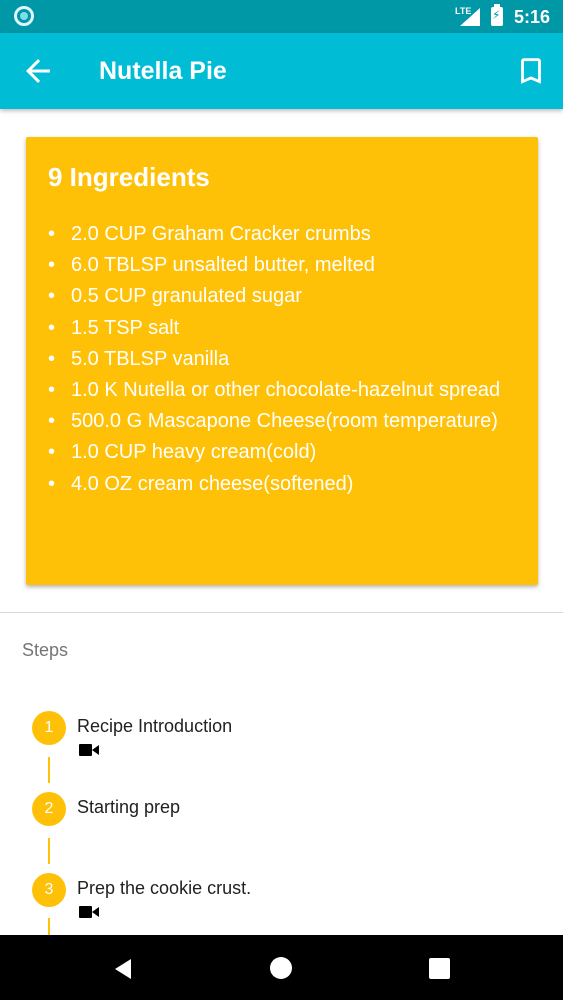 The image size is (563, 1000). I want to click on bookmark-icon, so click(531, 71).